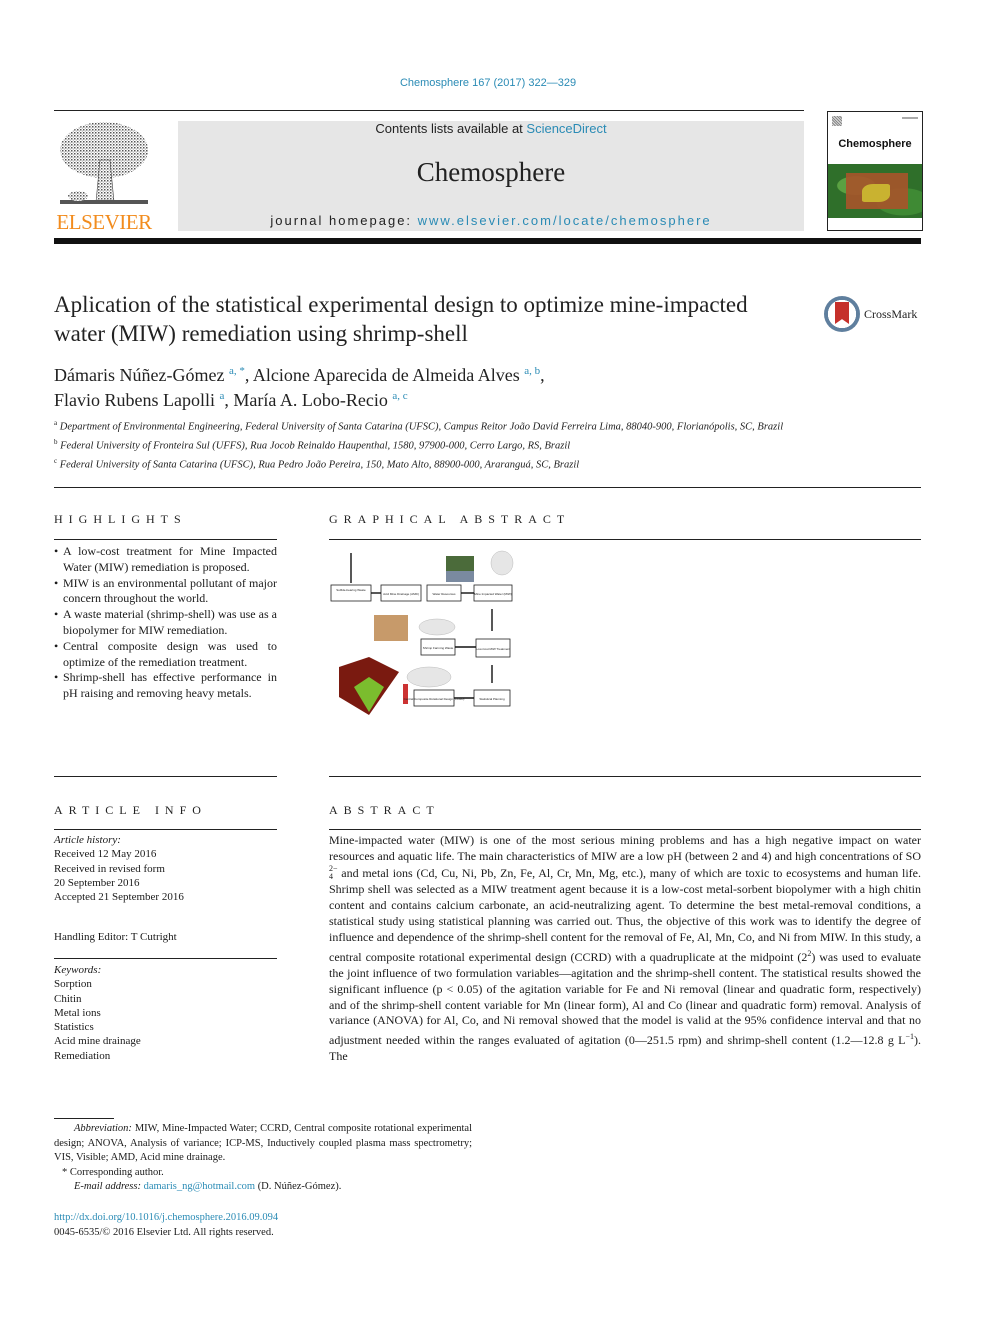  I want to click on ga-label: Shrimp Farming Waste, so click(438, 648).